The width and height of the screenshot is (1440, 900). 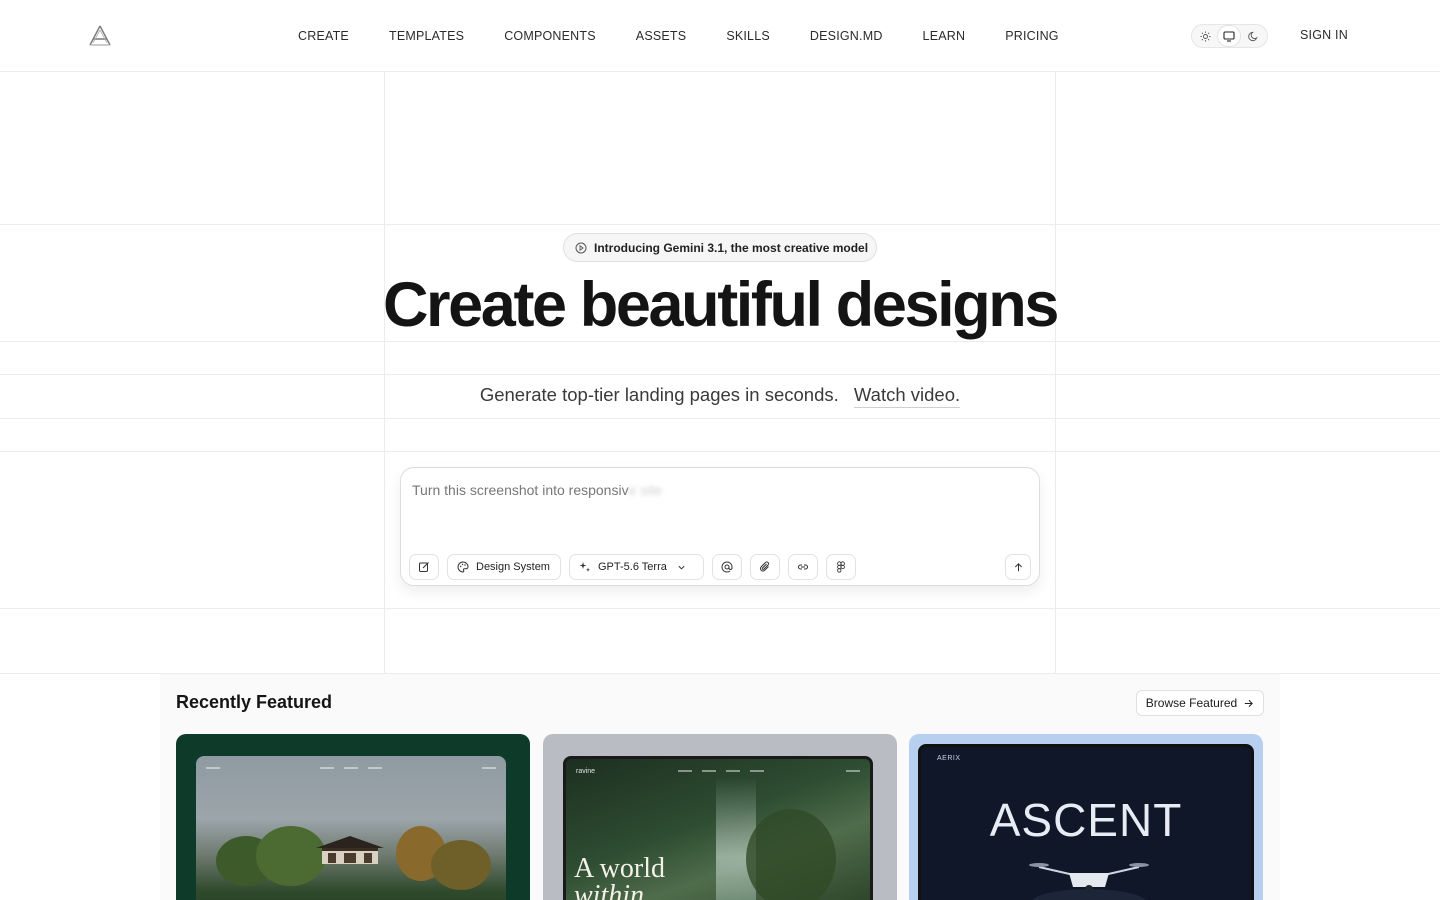 What do you see at coordinates (718, 828) in the screenshot?
I see `card-preview-image: ravine A world within.` at bounding box center [718, 828].